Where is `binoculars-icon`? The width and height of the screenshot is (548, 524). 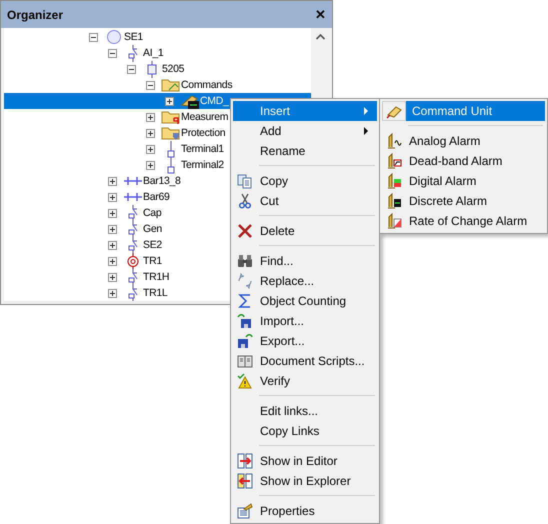
binoculars-icon is located at coordinates (245, 261).